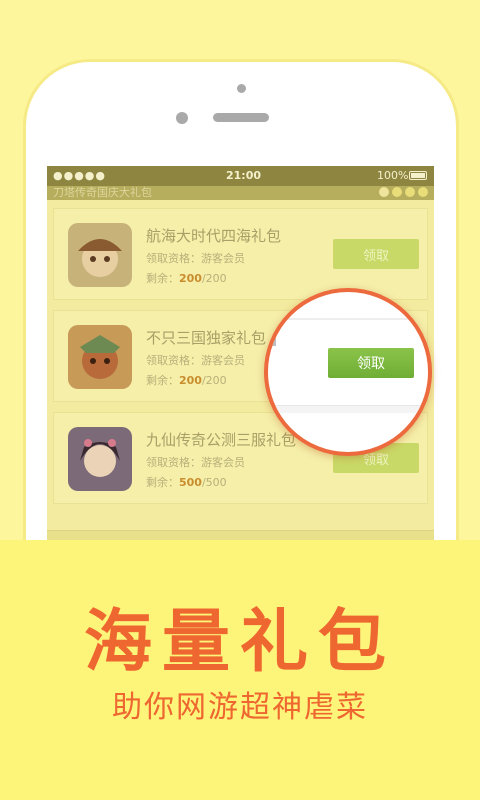  Describe the element at coordinates (79, 175) in the screenshot. I see `signal-icon: ●●●●●` at that location.